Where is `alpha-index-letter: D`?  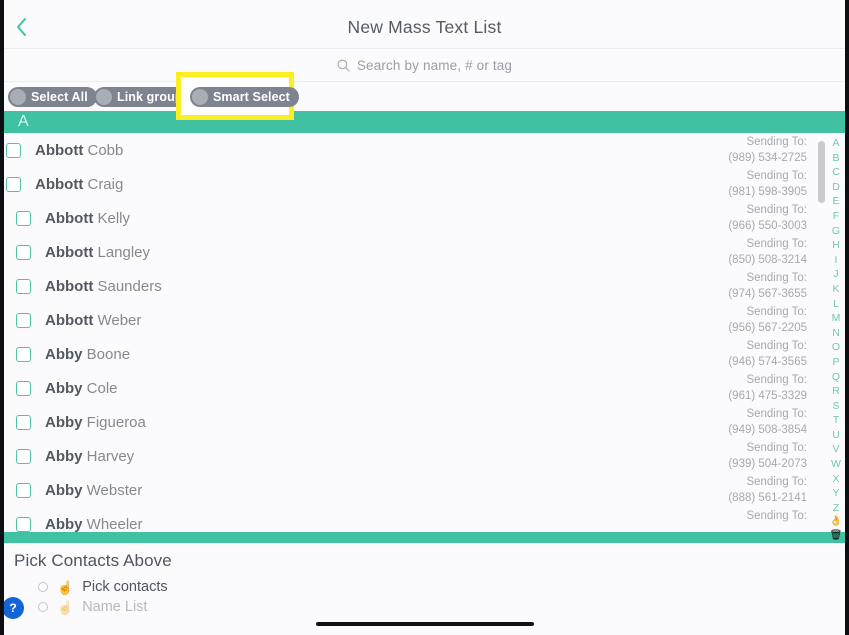
alpha-index-letter: D is located at coordinates (836, 187).